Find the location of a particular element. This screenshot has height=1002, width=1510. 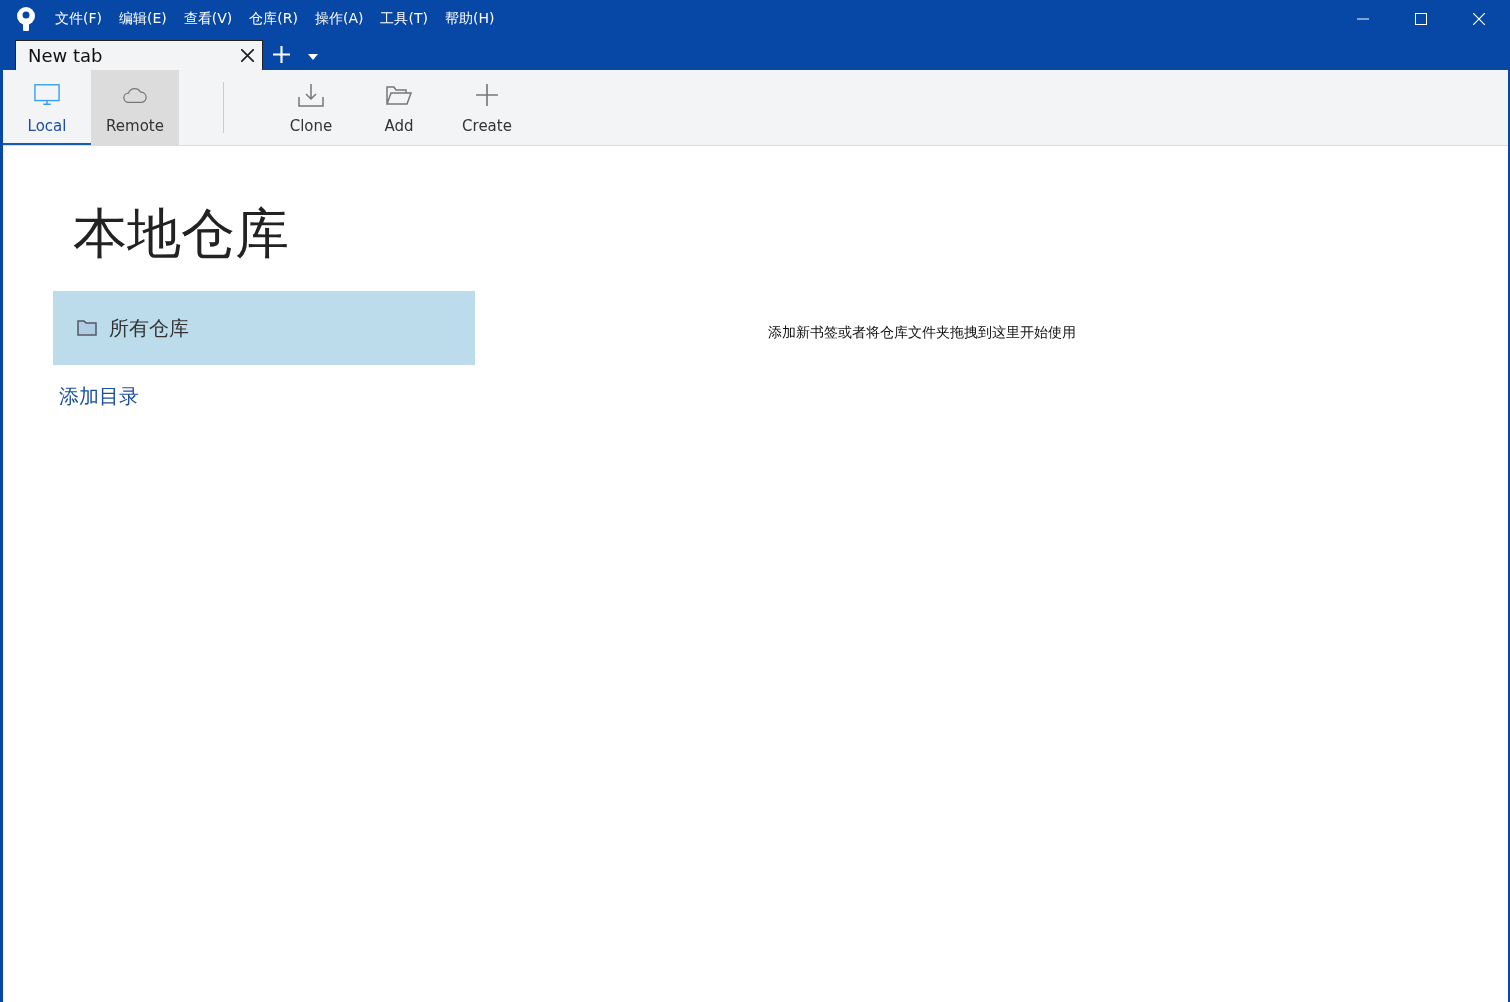

mode-tab: Remote is located at coordinates (135, 107).